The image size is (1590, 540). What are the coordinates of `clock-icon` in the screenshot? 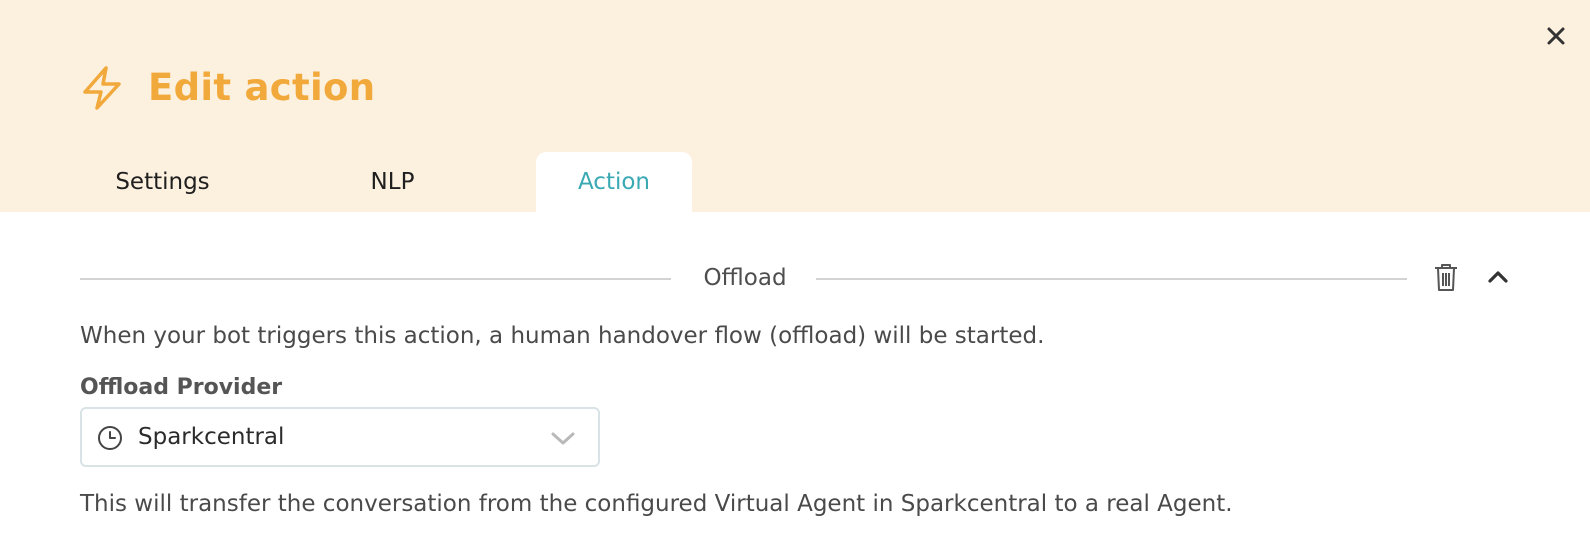 It's located at (110, 438).